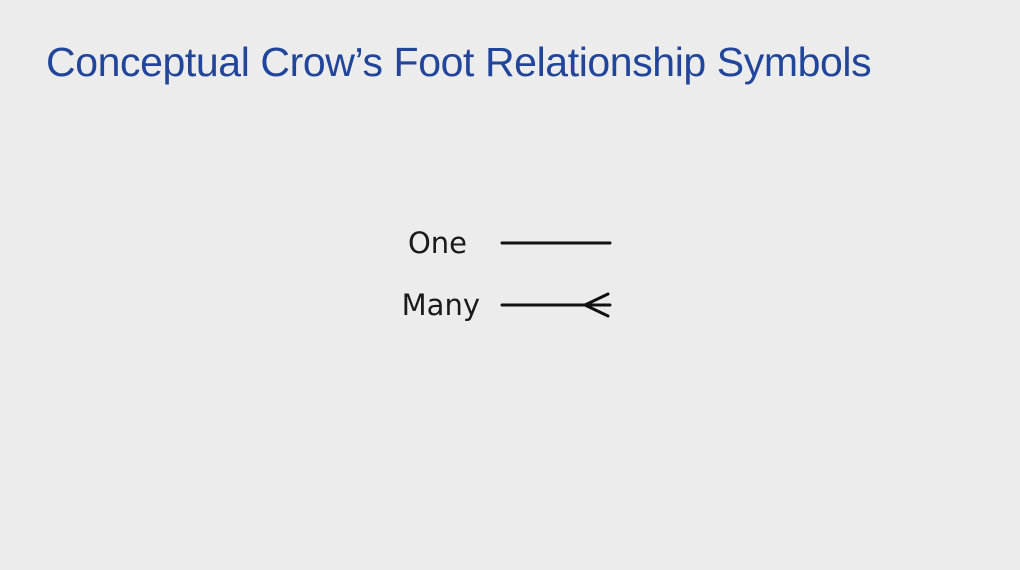 This screenshot has height=570, width=1020. Describe the element at coordinates (556, 305) in the screenshot. I see `many-crows-foot-icon` at that location.